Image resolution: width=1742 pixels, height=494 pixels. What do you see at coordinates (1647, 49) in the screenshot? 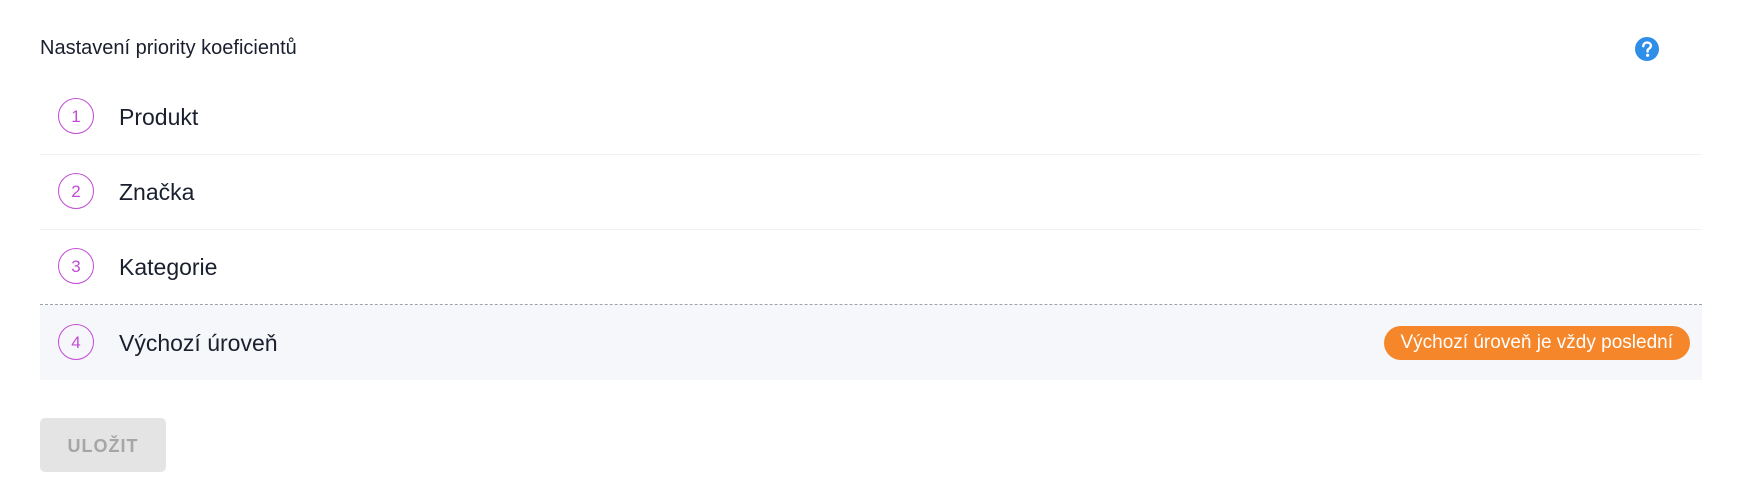
I see `question-circle-icon` at bounding box center [1647, 49].